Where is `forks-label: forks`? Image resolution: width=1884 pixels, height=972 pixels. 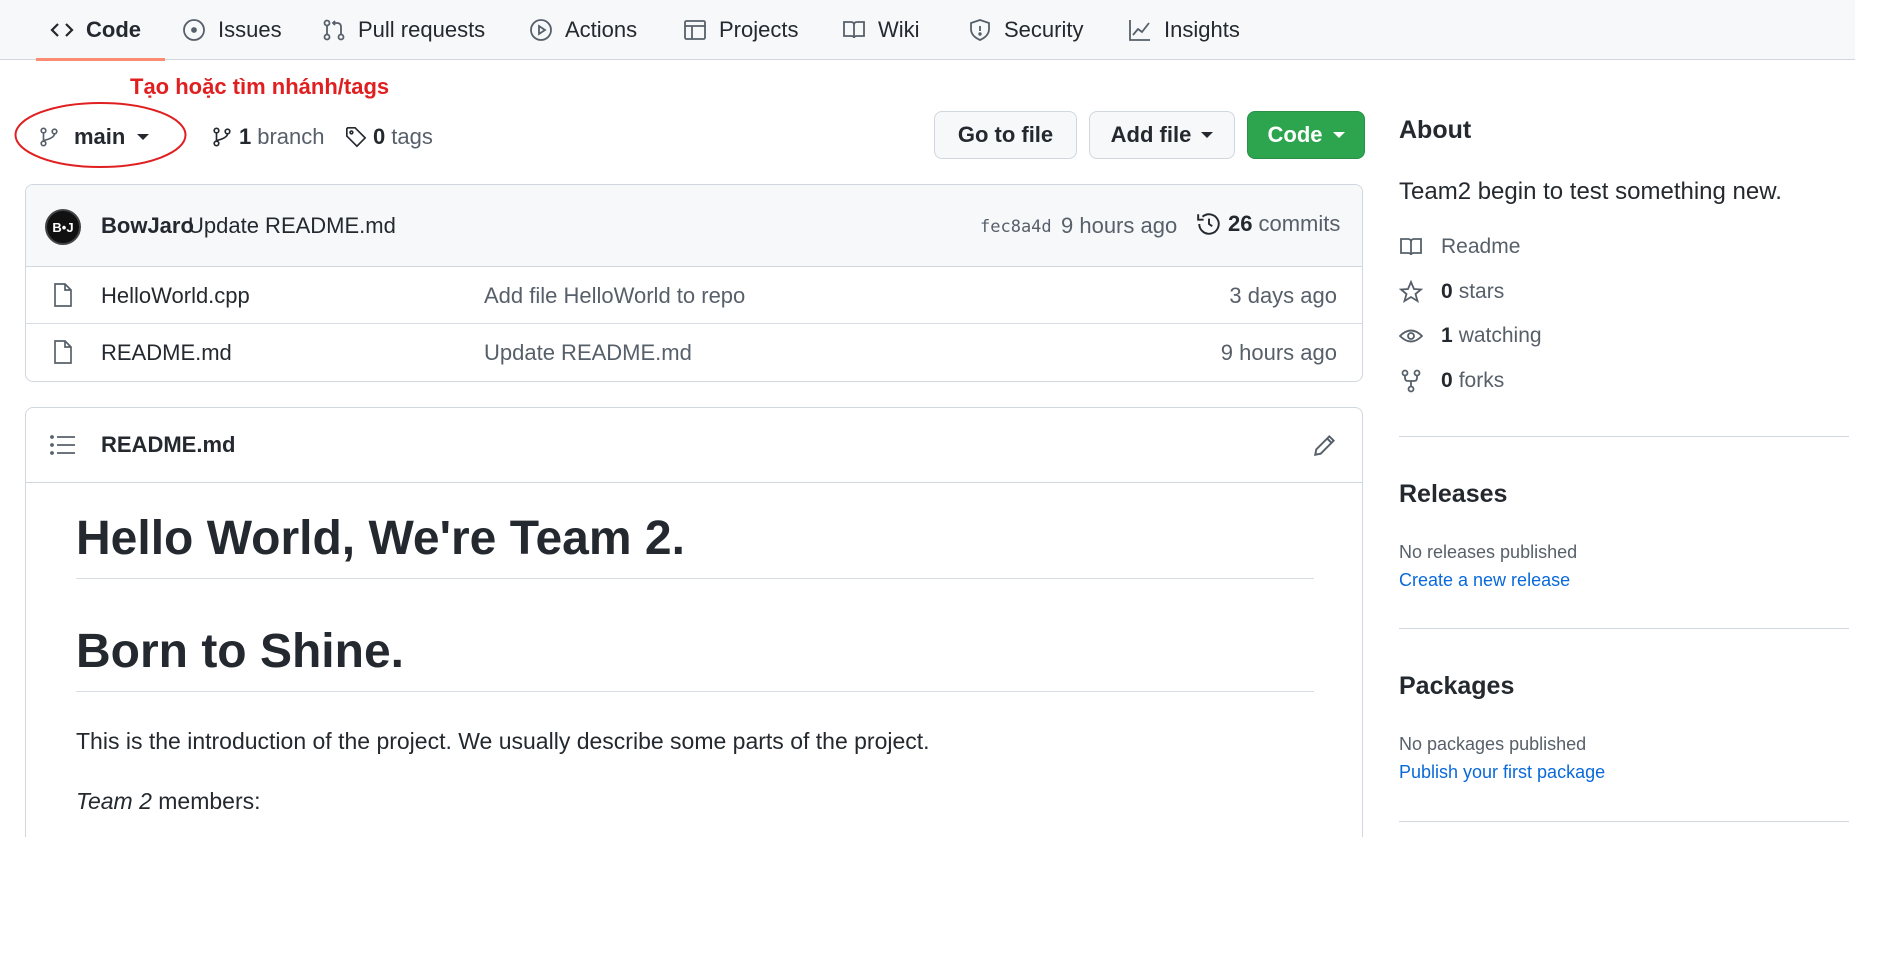 forks-label: forks is located at coordinates (1481, 380).